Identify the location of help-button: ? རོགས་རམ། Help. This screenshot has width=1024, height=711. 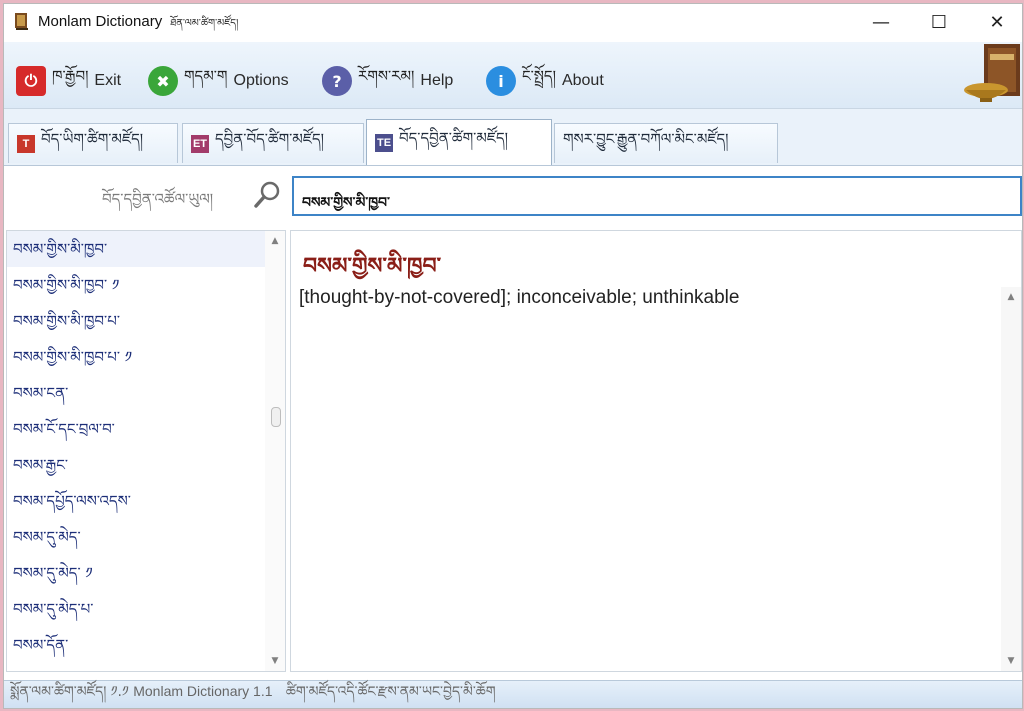
(387, 81).